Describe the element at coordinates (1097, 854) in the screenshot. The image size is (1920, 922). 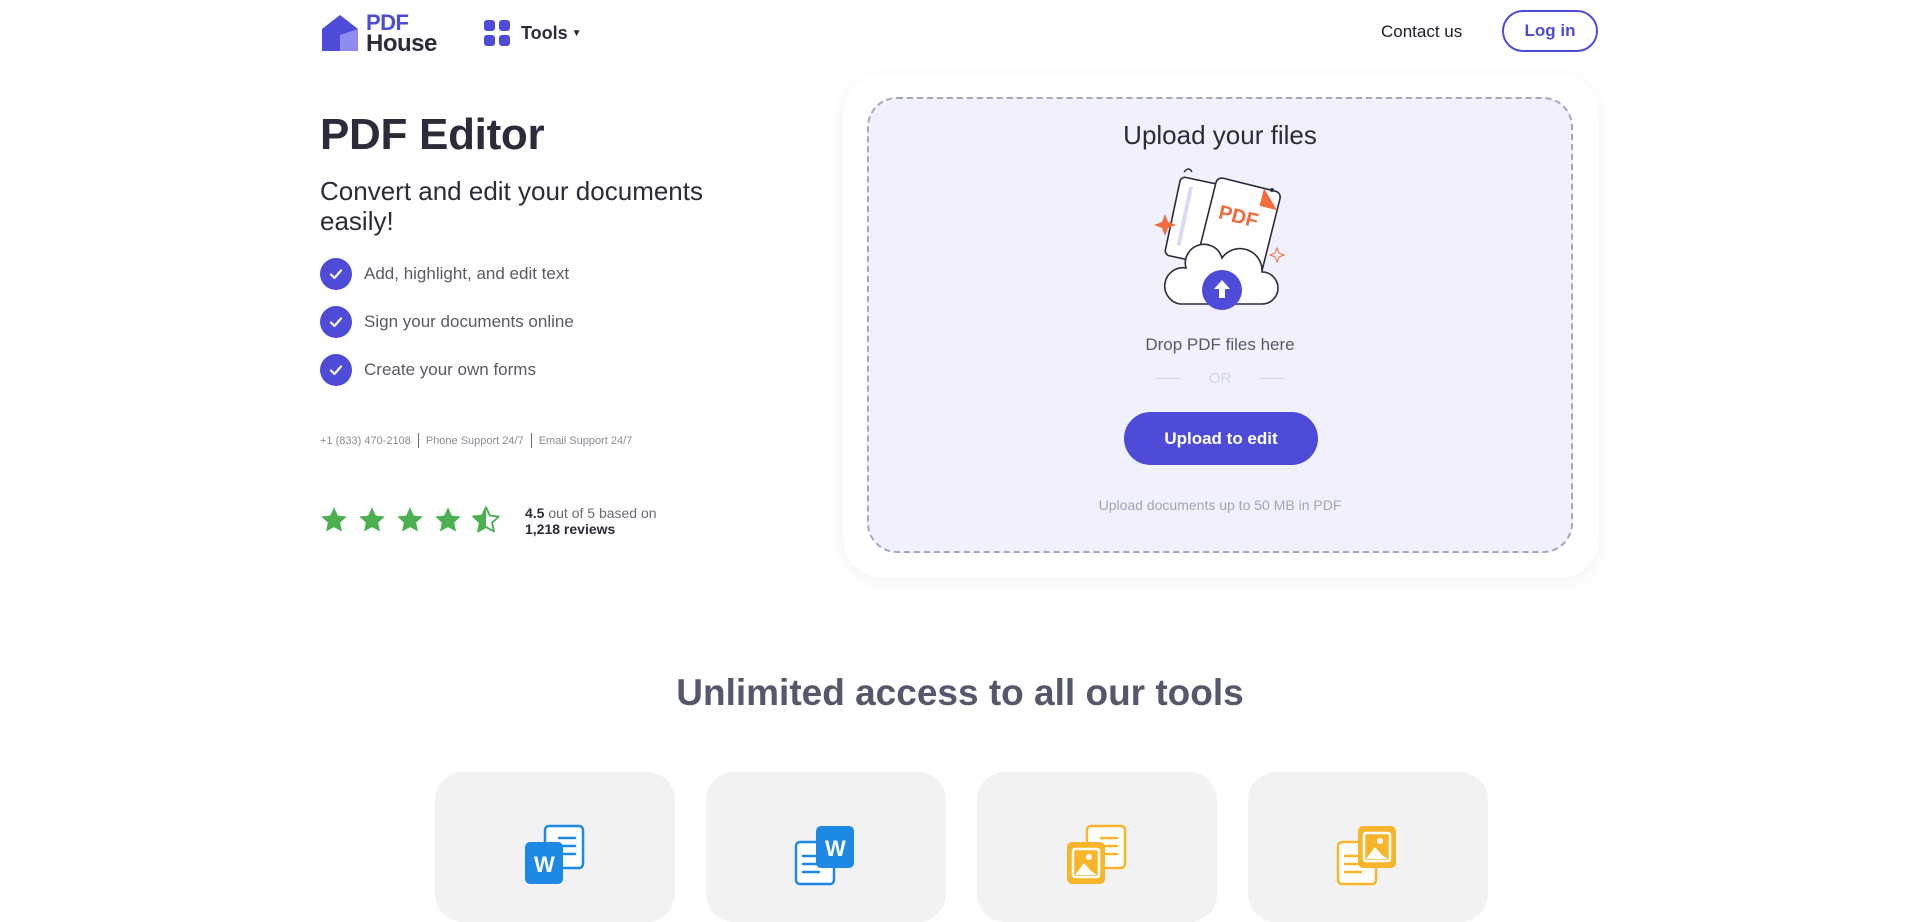
I see `image-front-icon` at that location.